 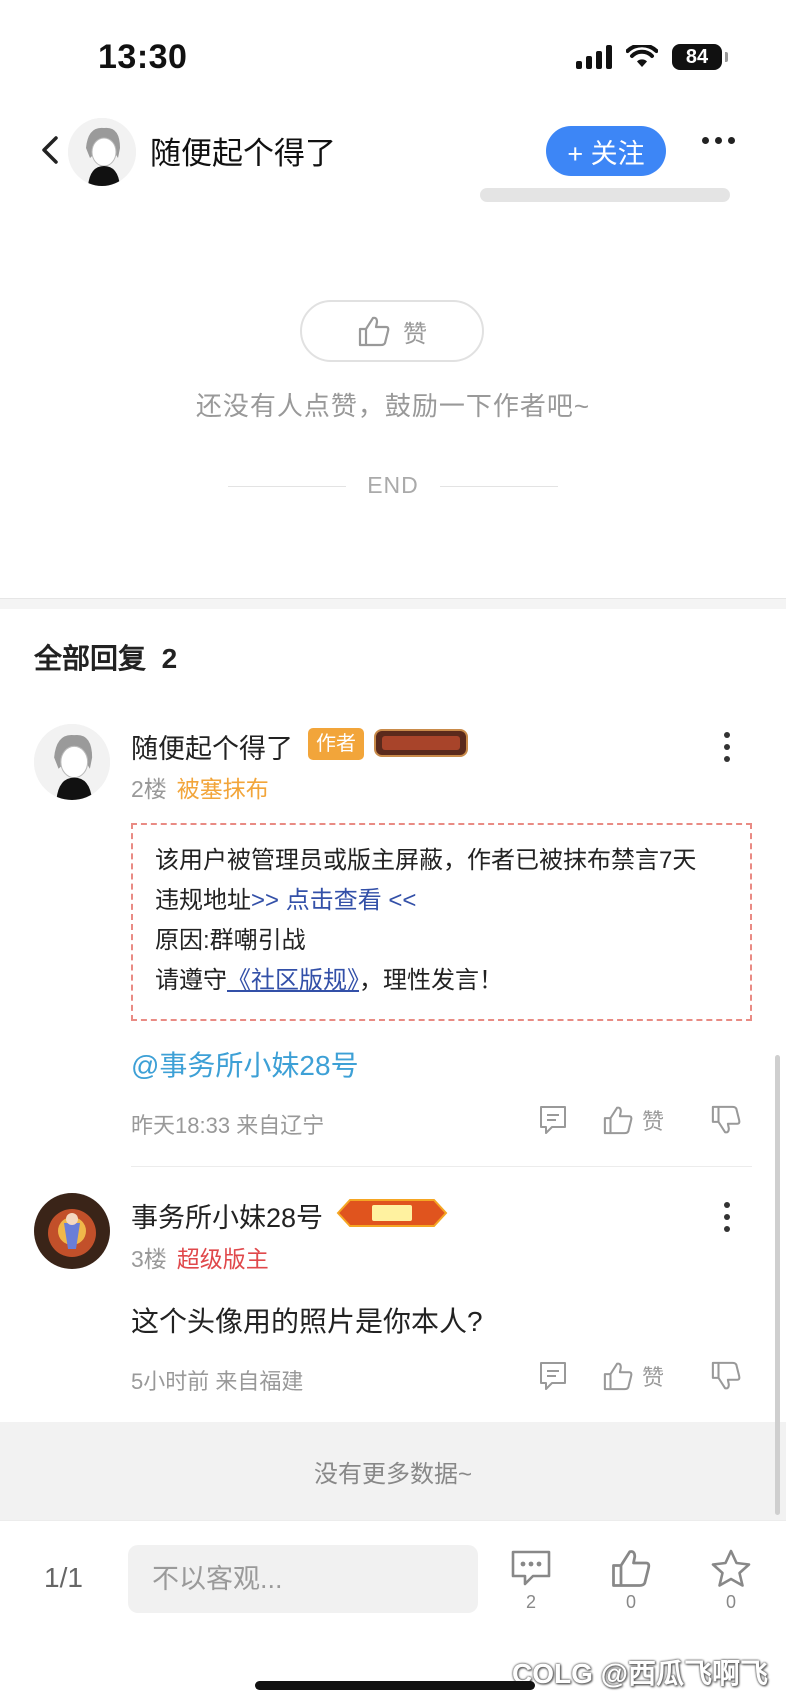 I want to click on ban-notice-line: 请遵守《社区版规》，理性发言！, so click(x=441, y=981).